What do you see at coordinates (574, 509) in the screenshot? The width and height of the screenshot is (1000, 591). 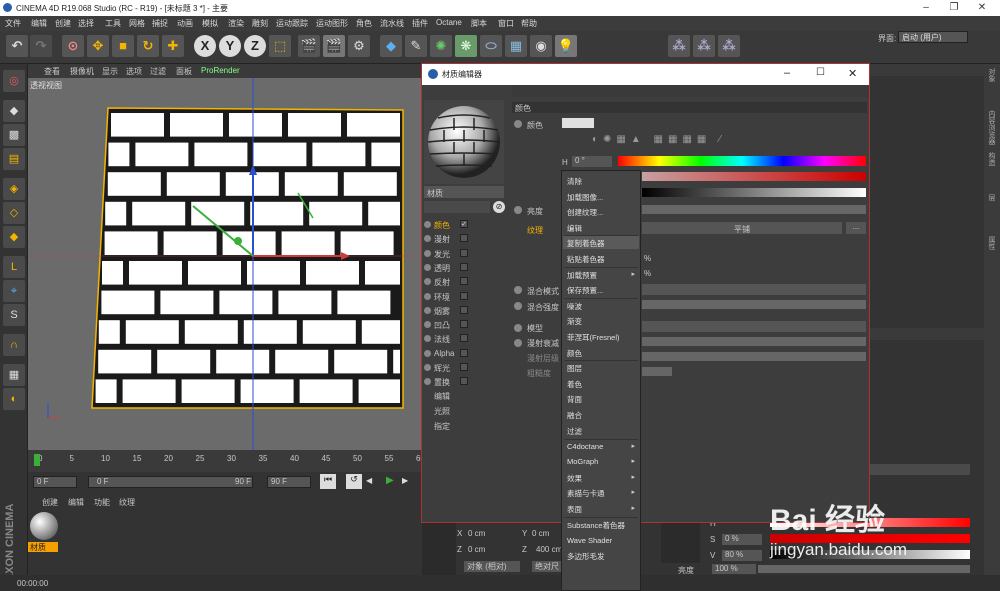 I see `context-menu-item-21: 表面` at bounding box center [574, 509].